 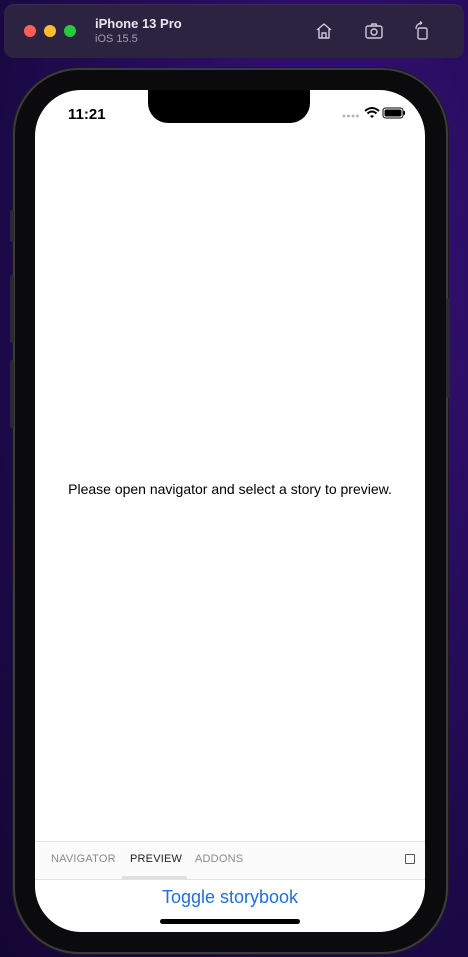 I want to click on power-button, so click(x=448, y=348).